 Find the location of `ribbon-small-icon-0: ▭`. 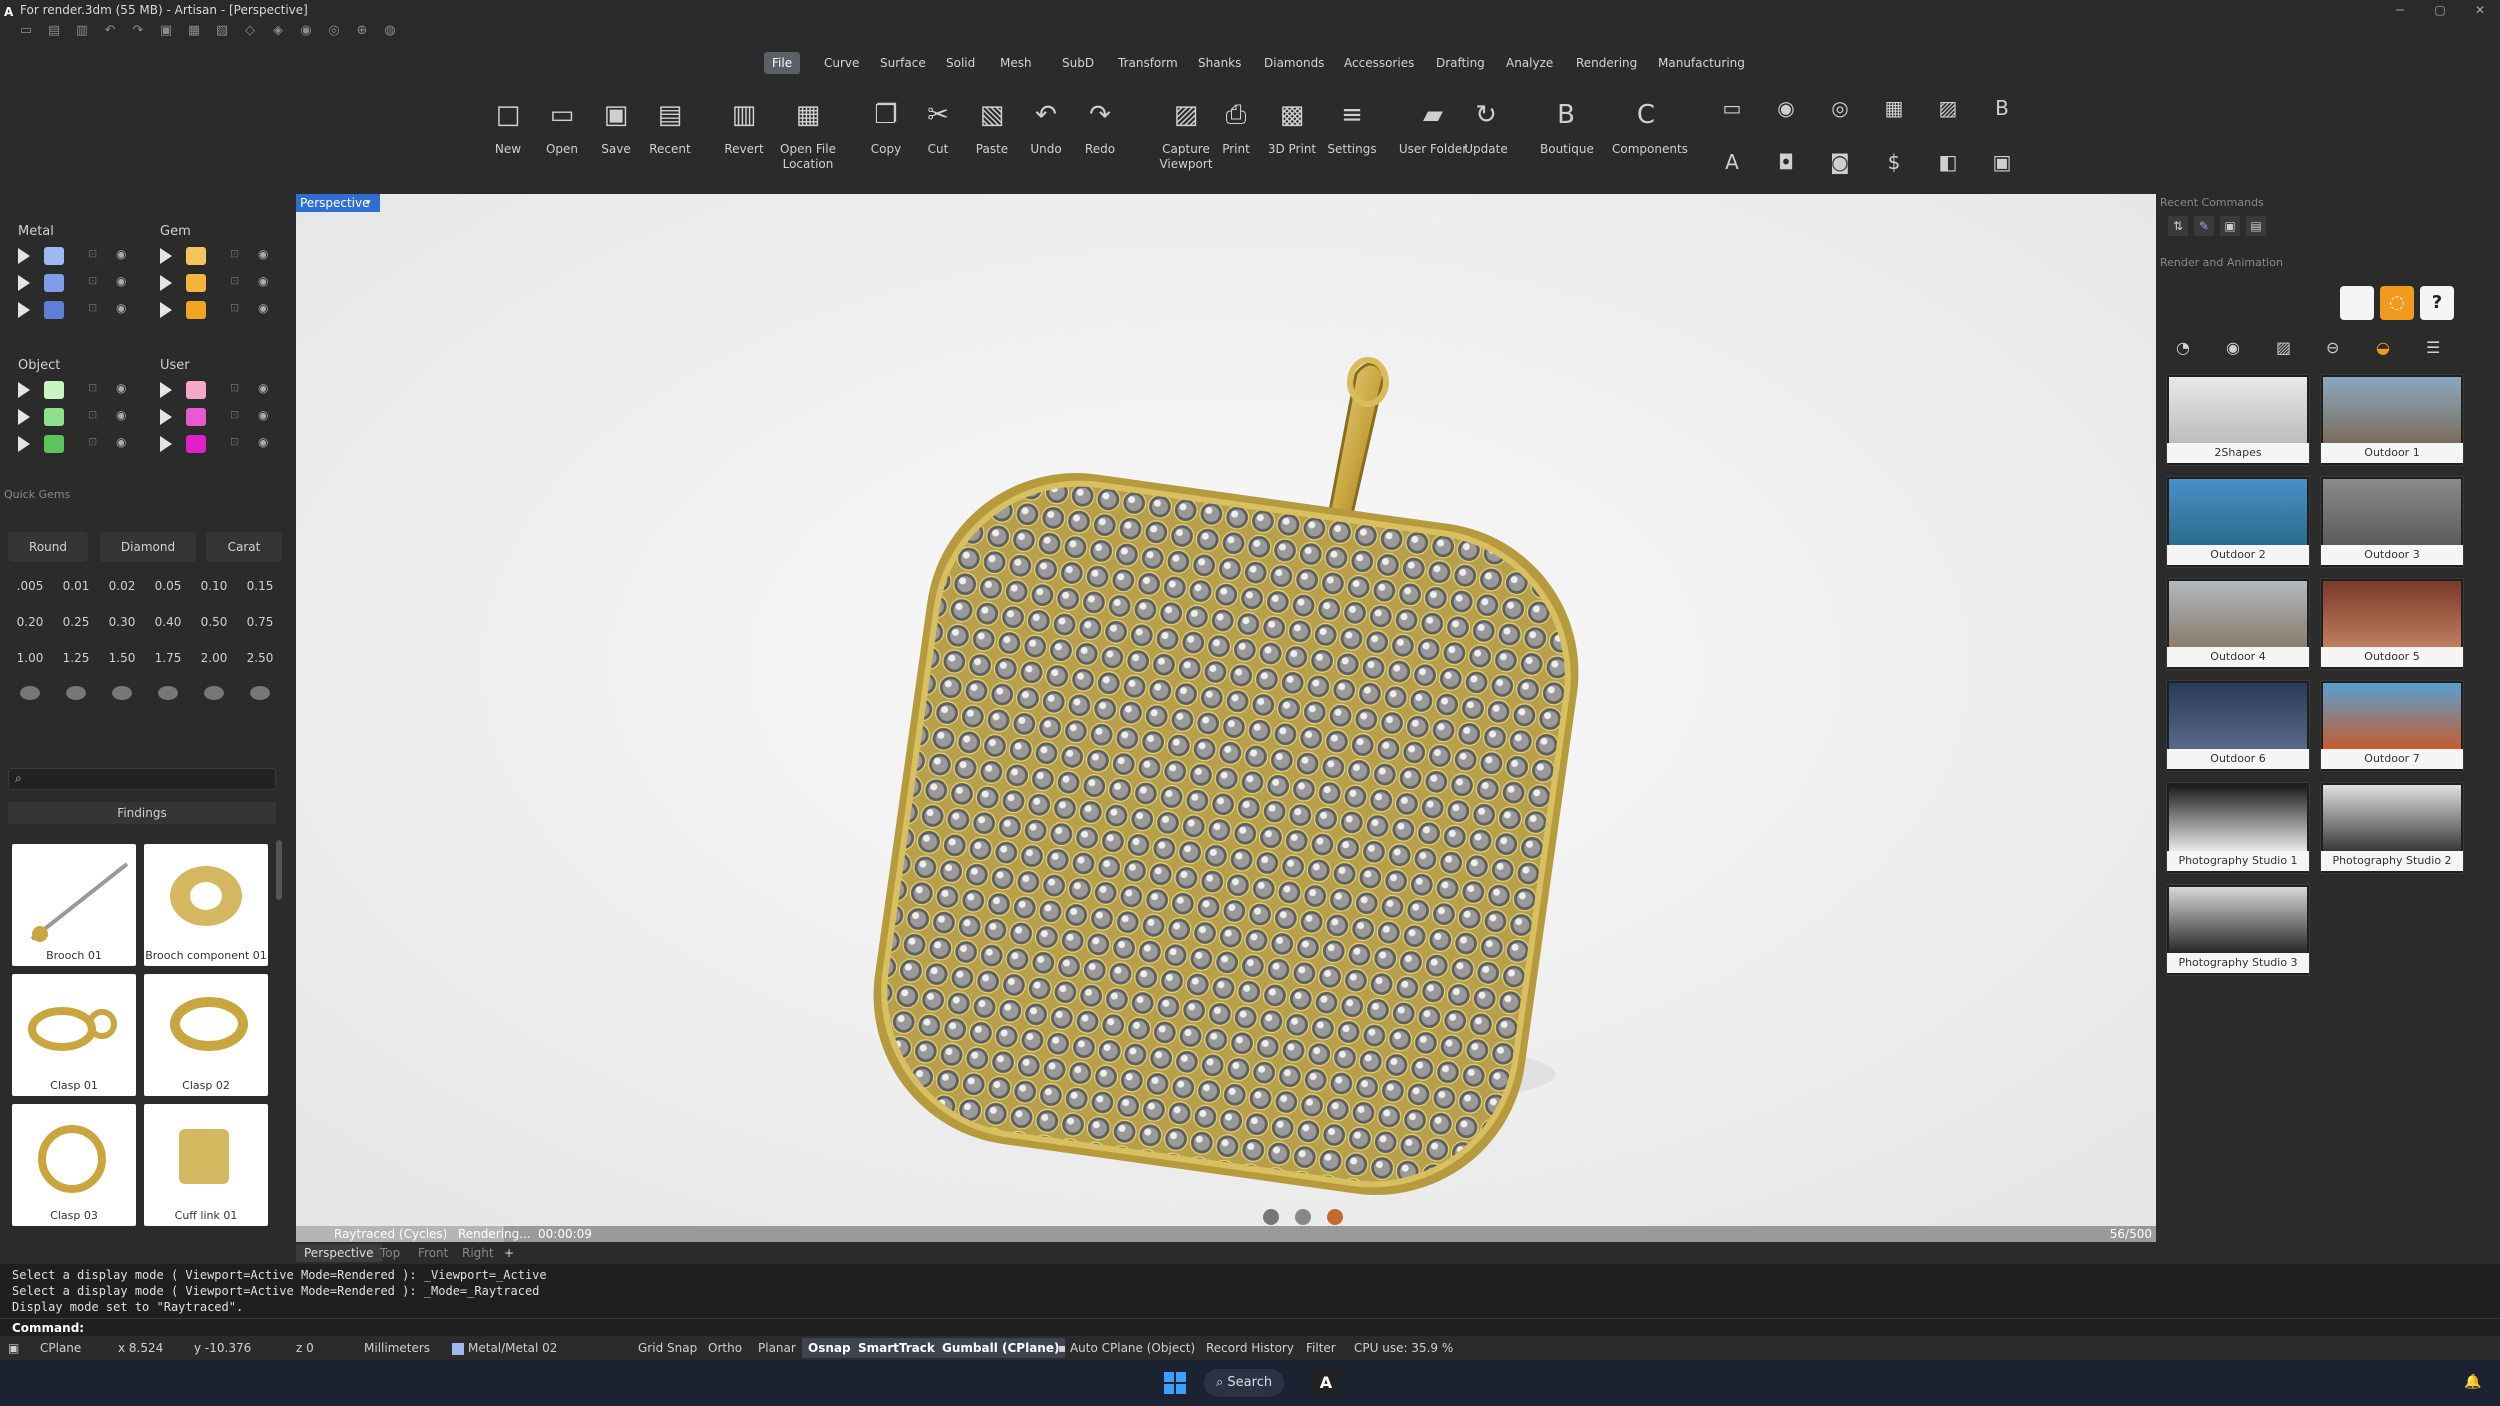

ribbon-small-icon-0: ▭ is located at coordinates (1732, 108).